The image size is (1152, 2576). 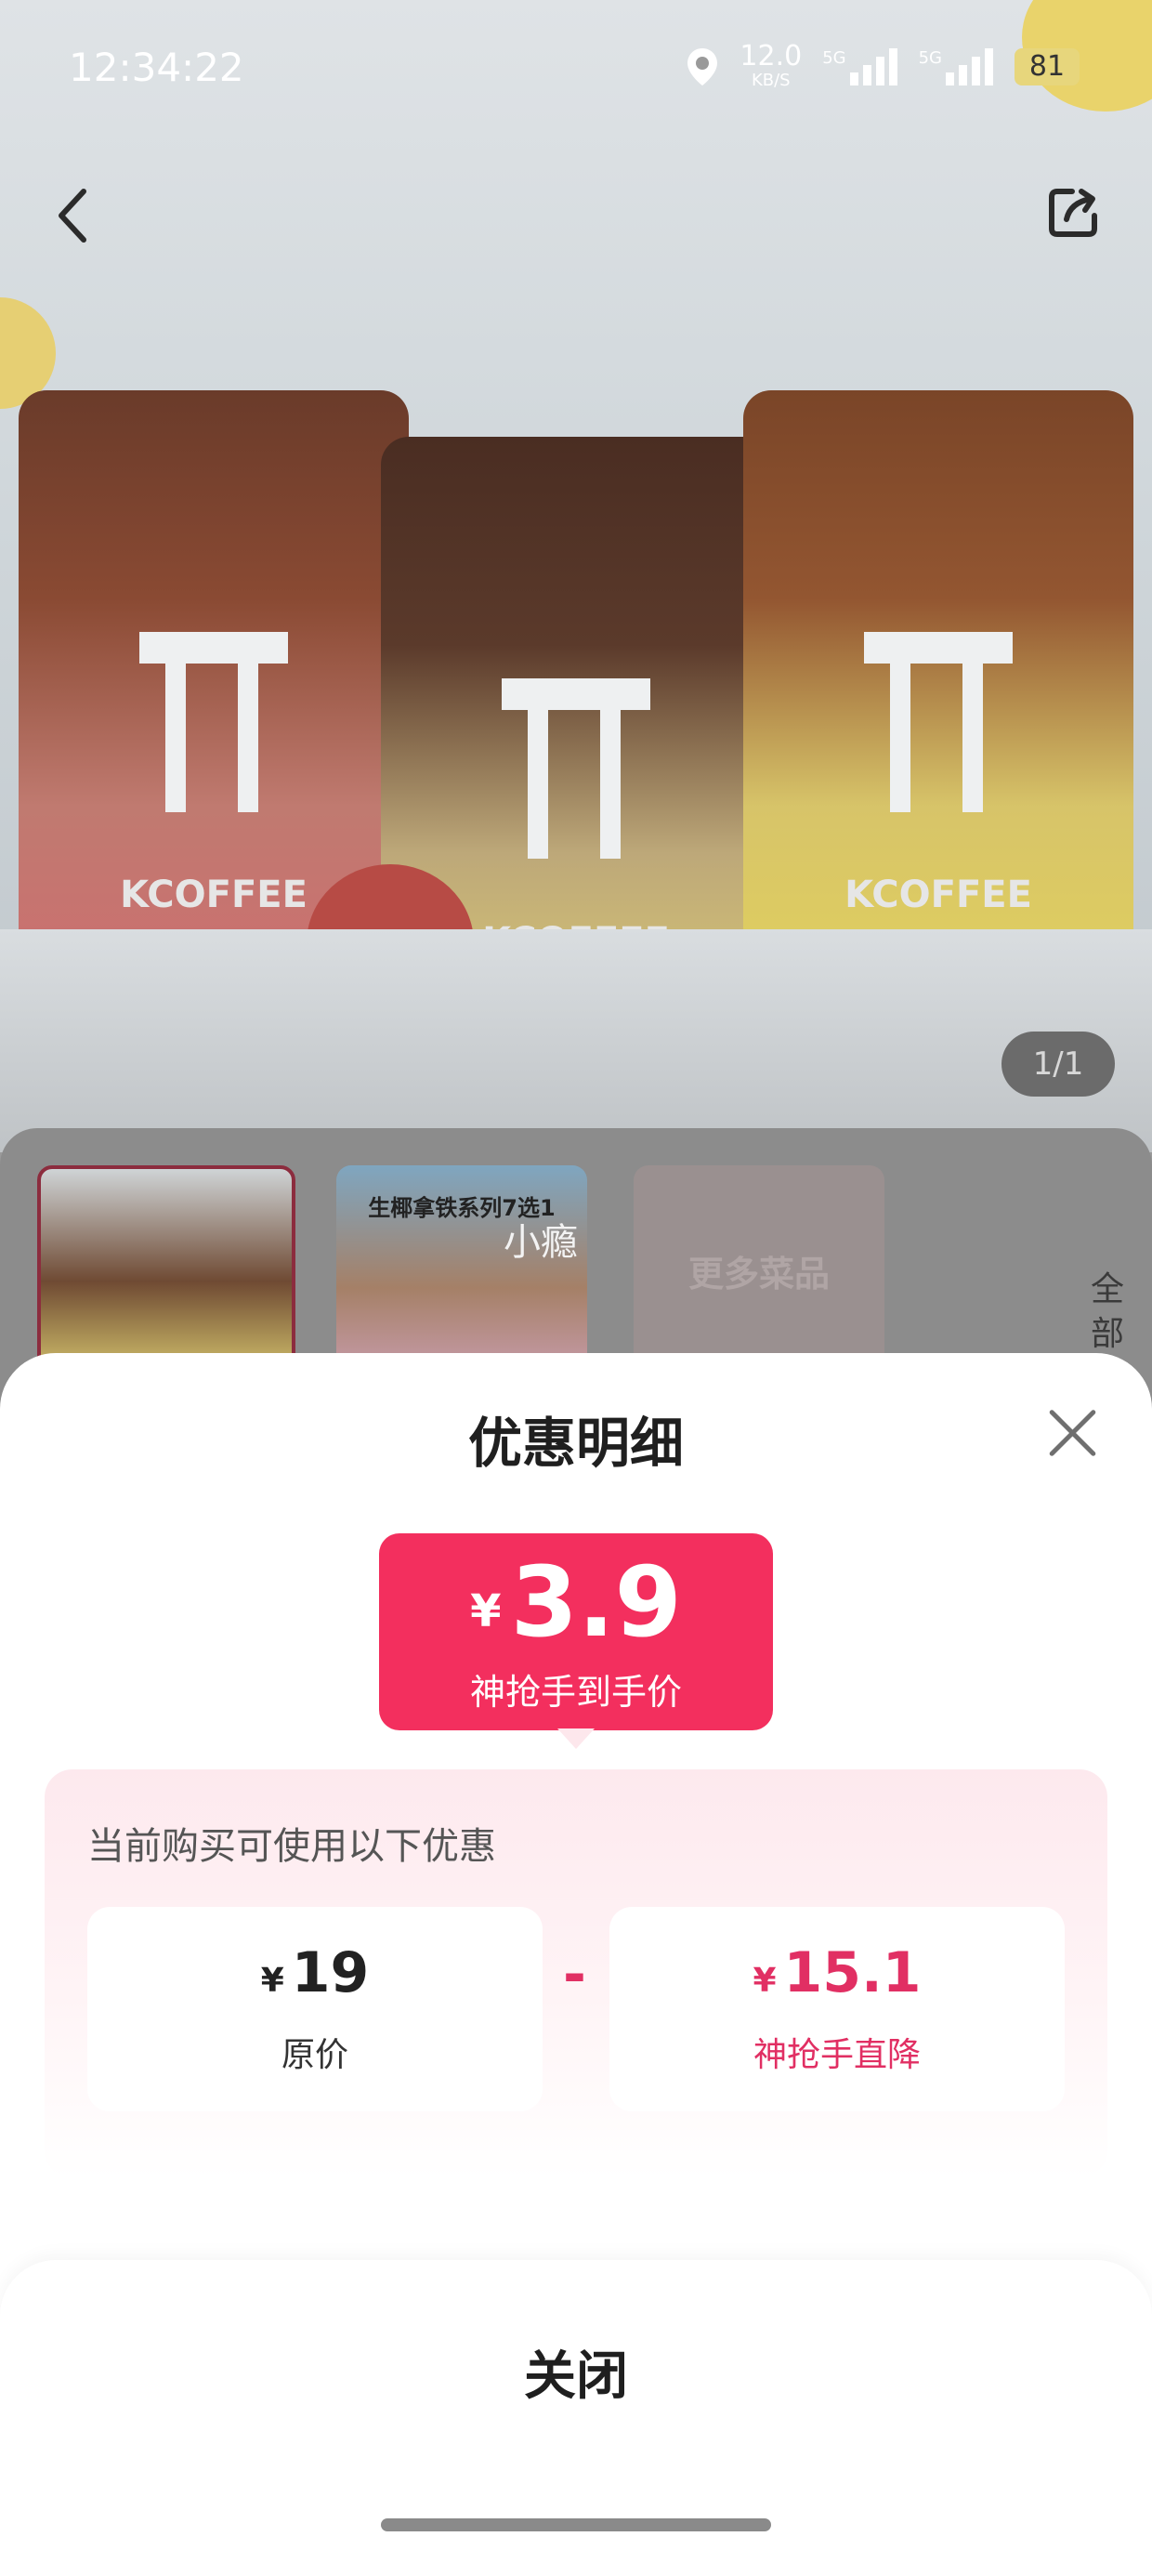 What do you see at coordinates (330, 1972) in the screenshot?
I see `original-price-amount: 19` at bounding box center [330, 1972].